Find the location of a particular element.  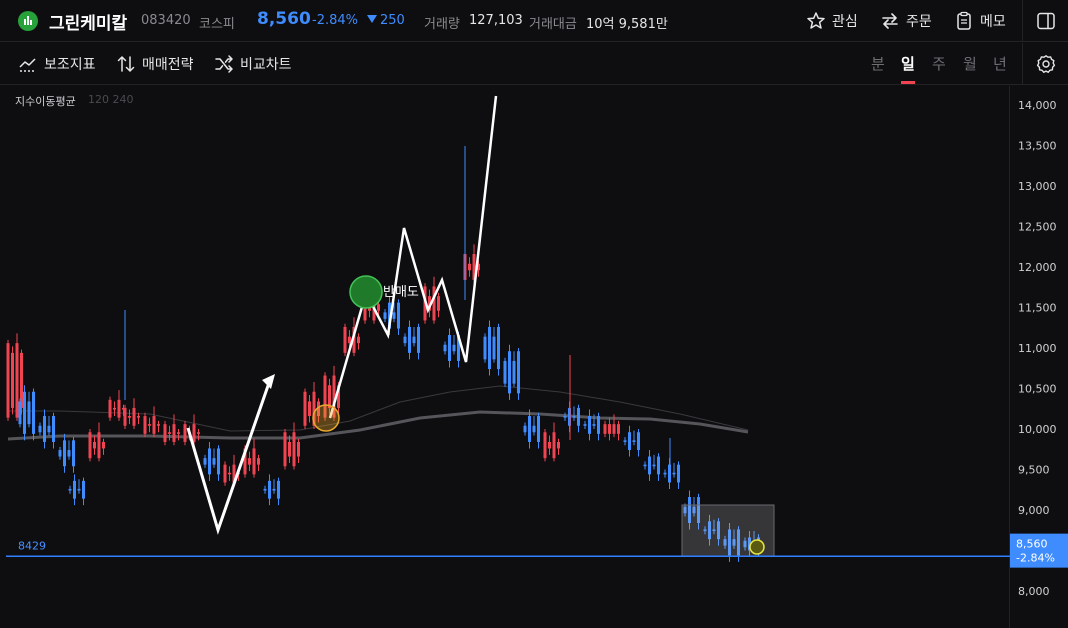

y-tick-label: 9,000 is located at coordinates (1034, 510).